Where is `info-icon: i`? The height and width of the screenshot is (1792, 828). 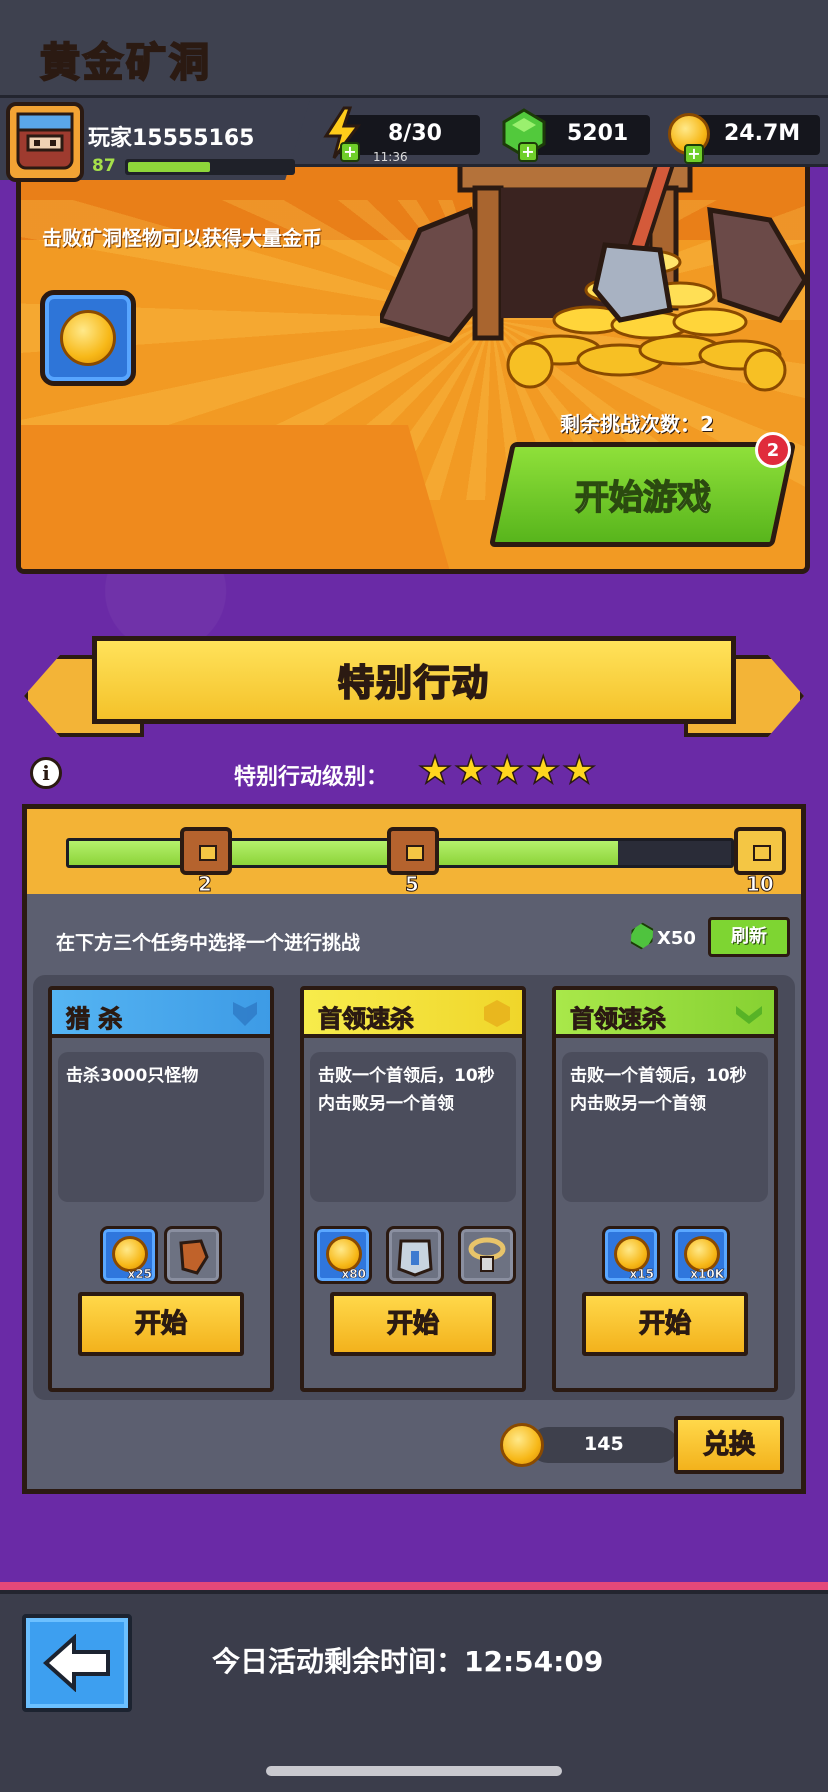
info-icon: i is located at coordinates (46, 773).